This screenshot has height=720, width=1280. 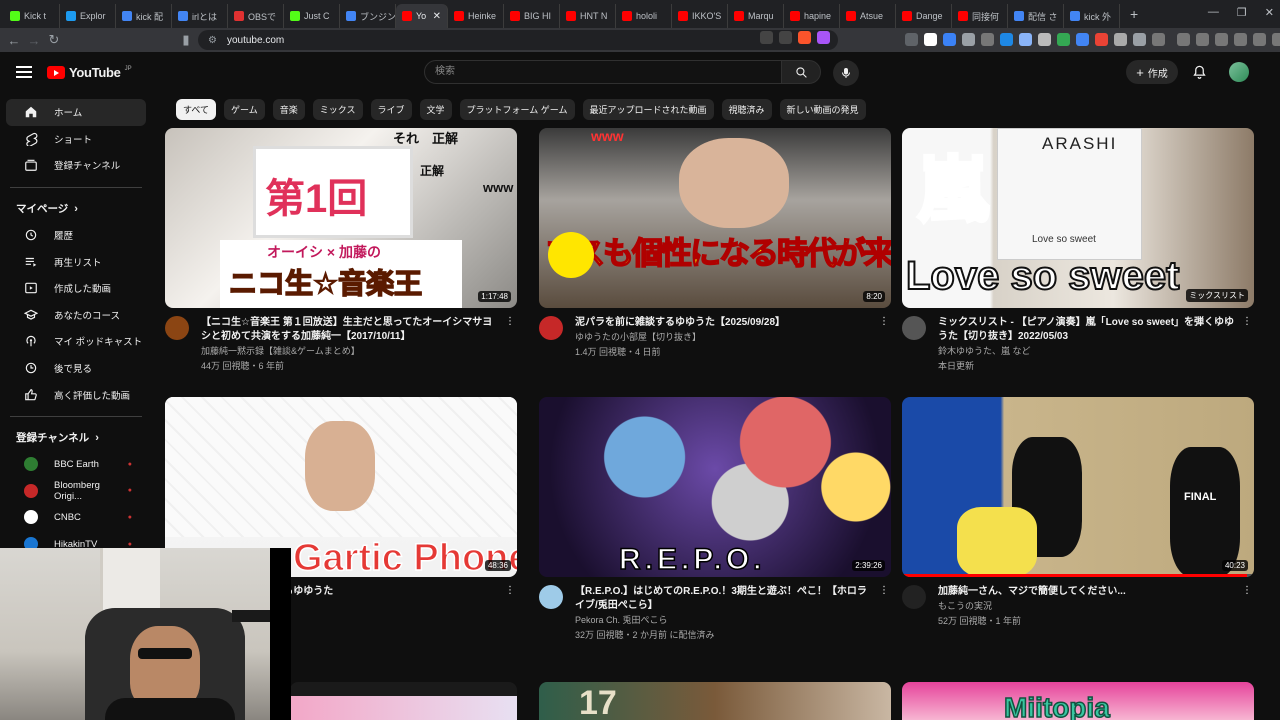 I want to click on youtube-logo: YouTube JP, so click(x=89, y=72).